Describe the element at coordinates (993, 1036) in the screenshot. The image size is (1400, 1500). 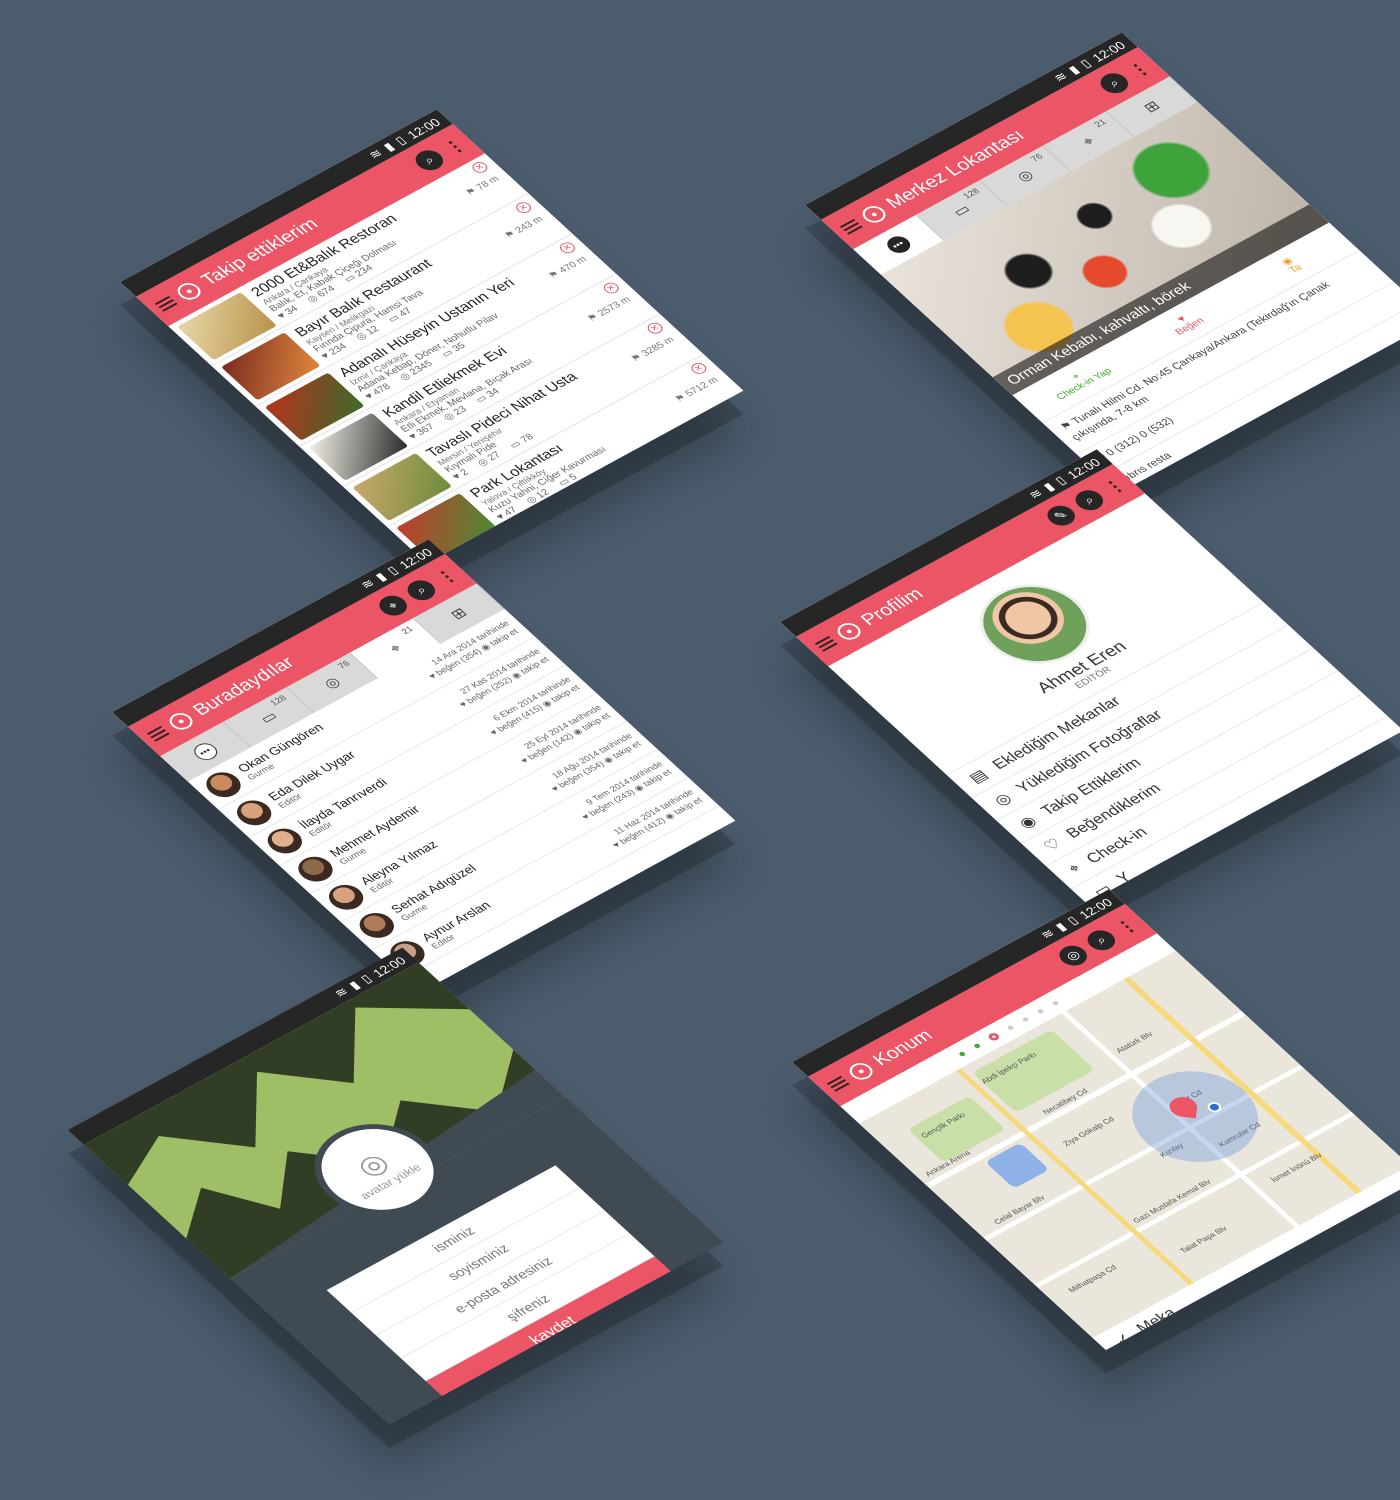
I see `pager-dot-active` at that location.